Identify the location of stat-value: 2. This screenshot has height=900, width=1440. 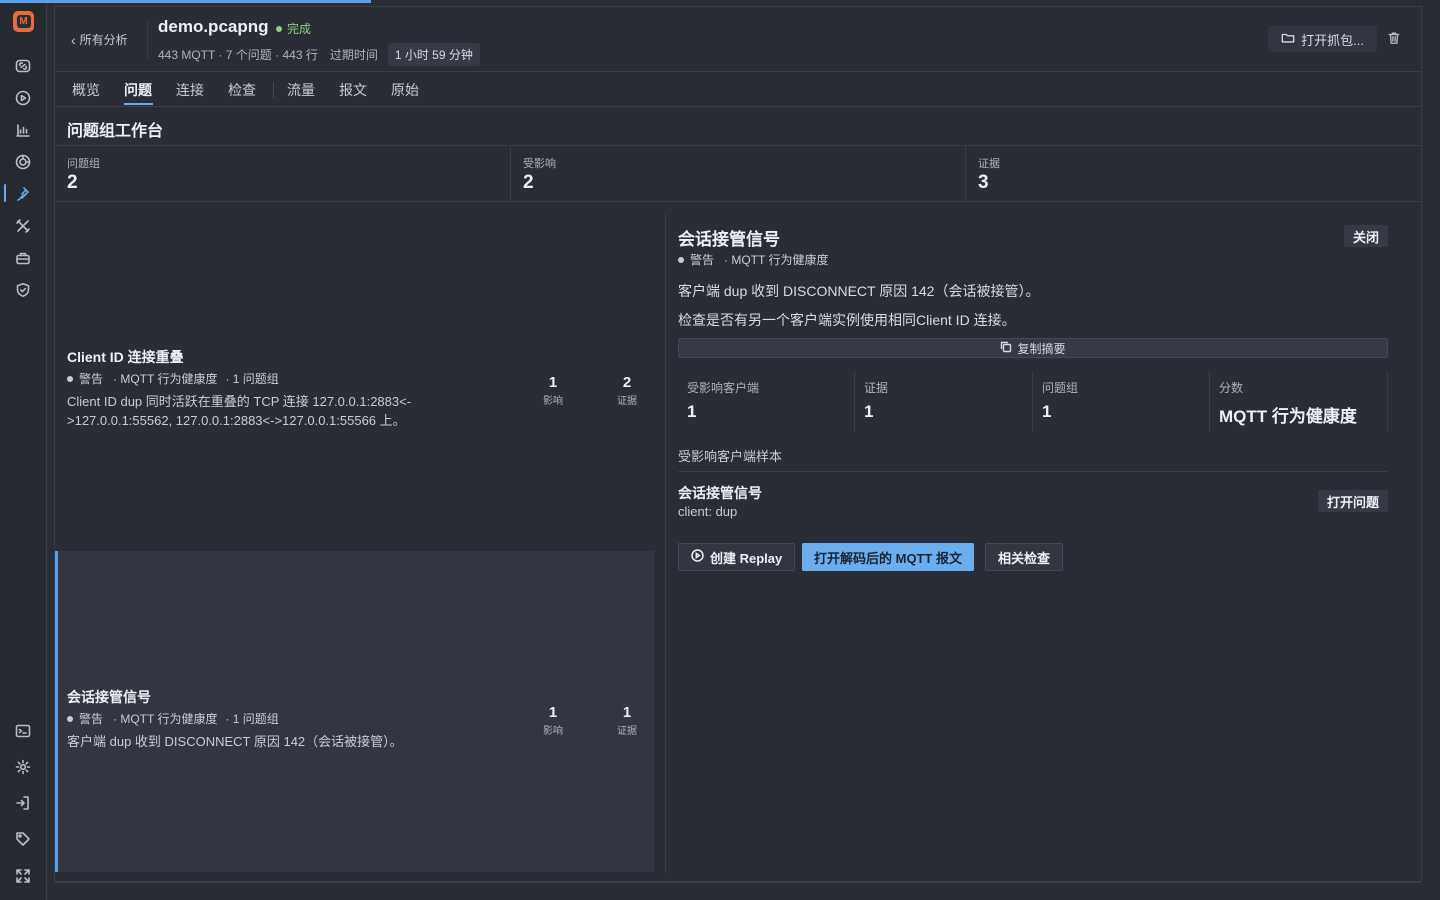
(72, 182).